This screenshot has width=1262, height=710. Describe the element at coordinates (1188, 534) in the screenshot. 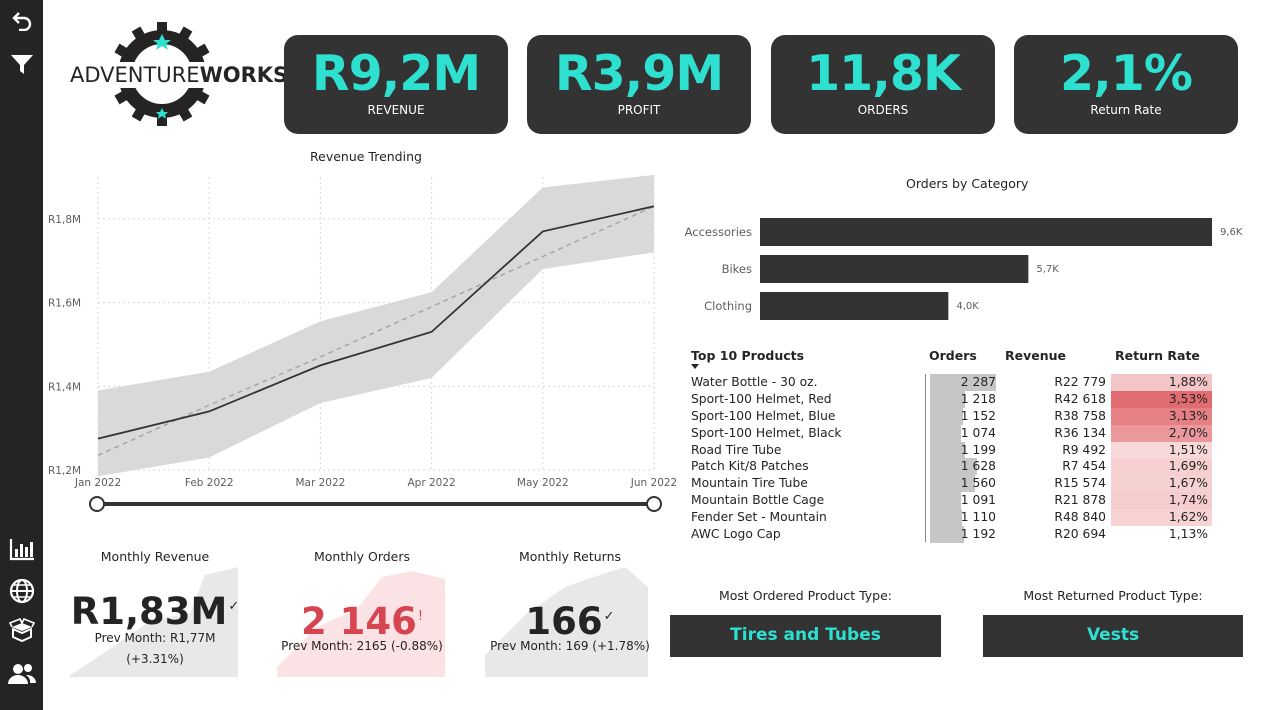

I see `return-rate-value: 1,13%` at that location.